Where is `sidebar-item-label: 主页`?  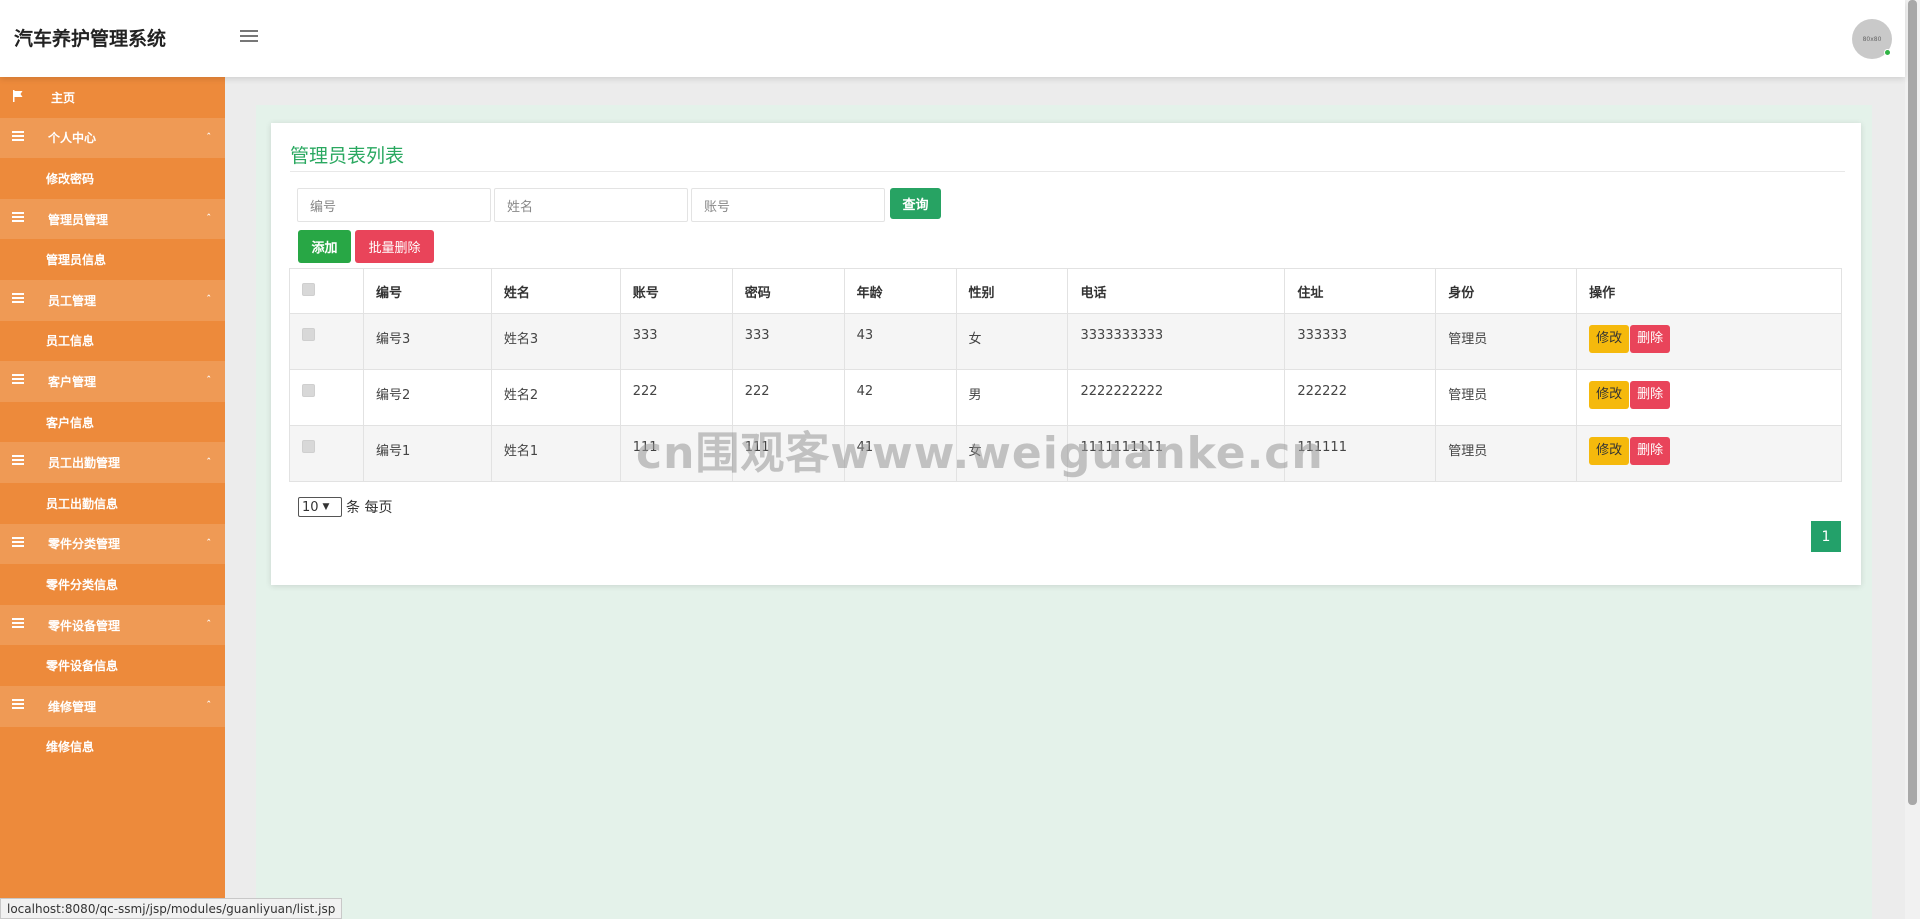
sidebar-item-label: 主页 is located at coordinates (63, 97).